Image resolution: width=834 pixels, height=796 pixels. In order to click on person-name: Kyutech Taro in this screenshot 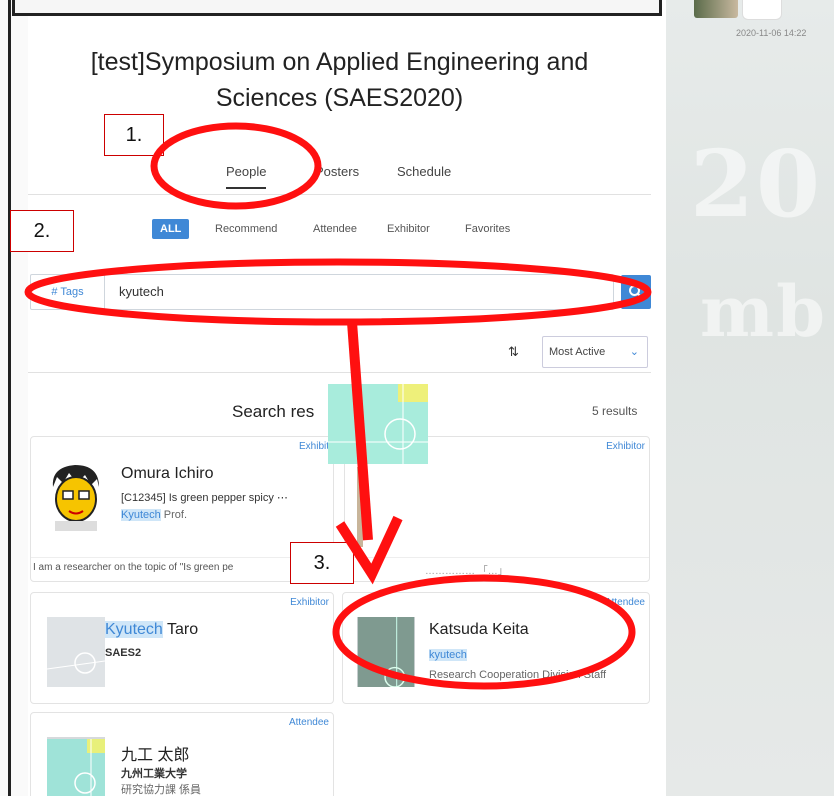, I will do `click(151, 630)`.